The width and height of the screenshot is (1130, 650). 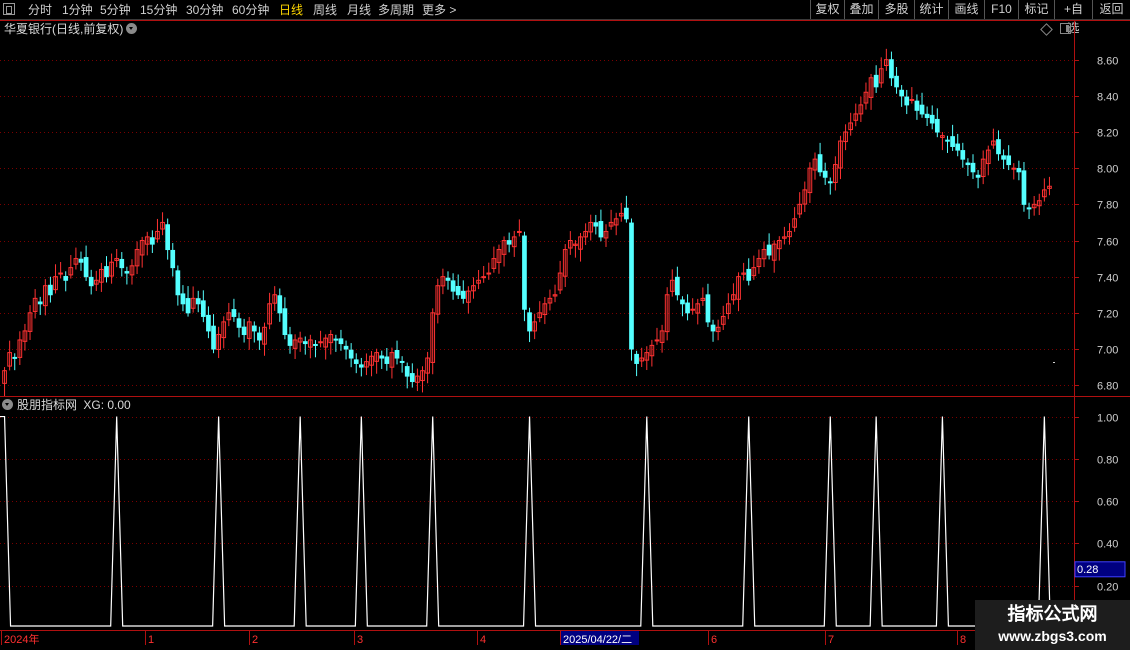 I want to click on price-tick-label: 7.00, so click(x=1107, y=351).